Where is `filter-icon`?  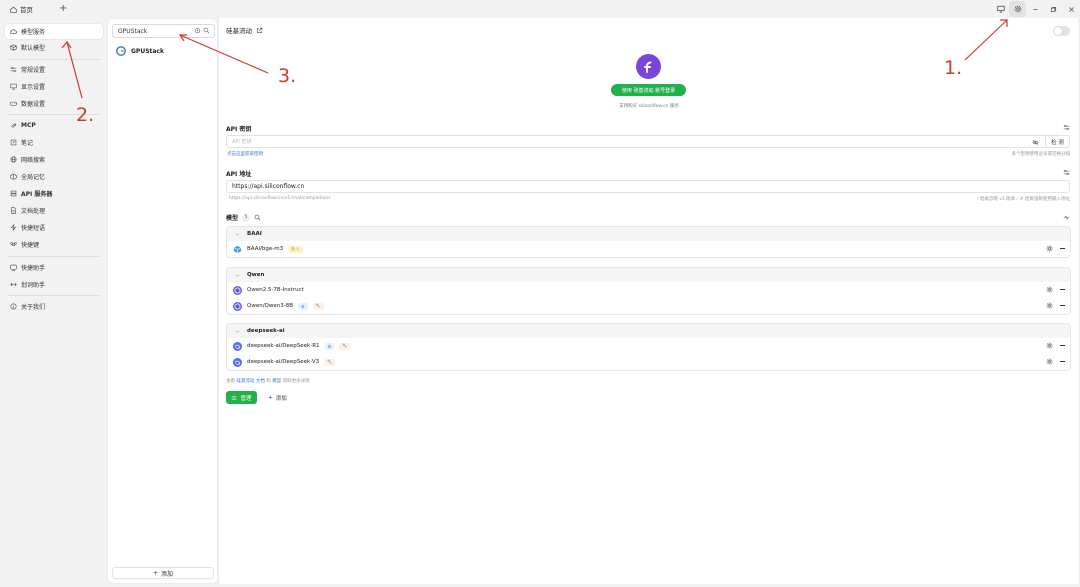
filter-icon is located at coordinates (197, 30).